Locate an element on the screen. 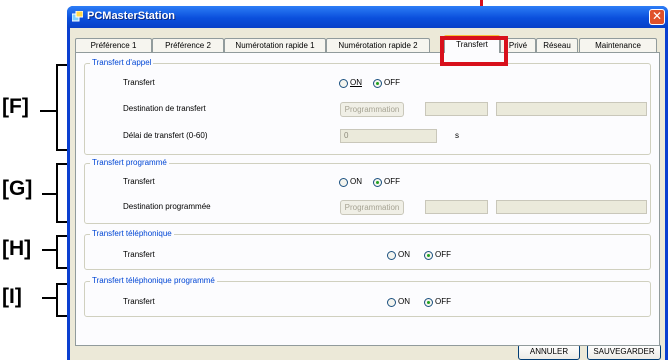 This screenshot has height=360, width=671. scheduled-destination-programming-button: Programmation is located at coordinates (372, 207).